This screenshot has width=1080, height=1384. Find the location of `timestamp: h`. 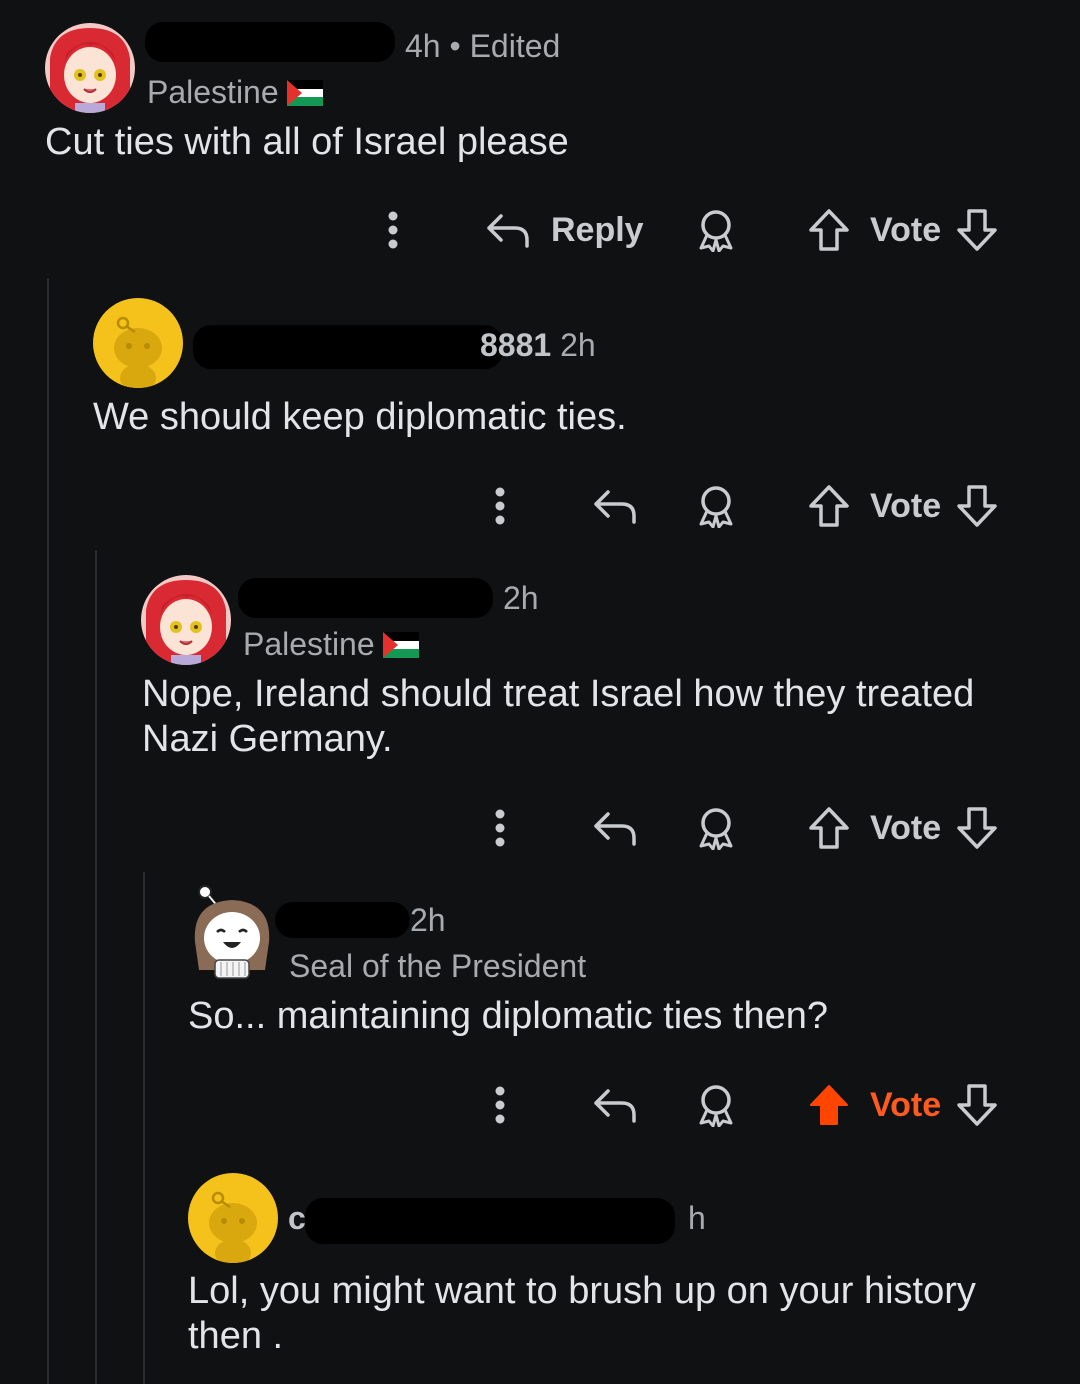

timestamp: h is located at coordinates (697, 1218).